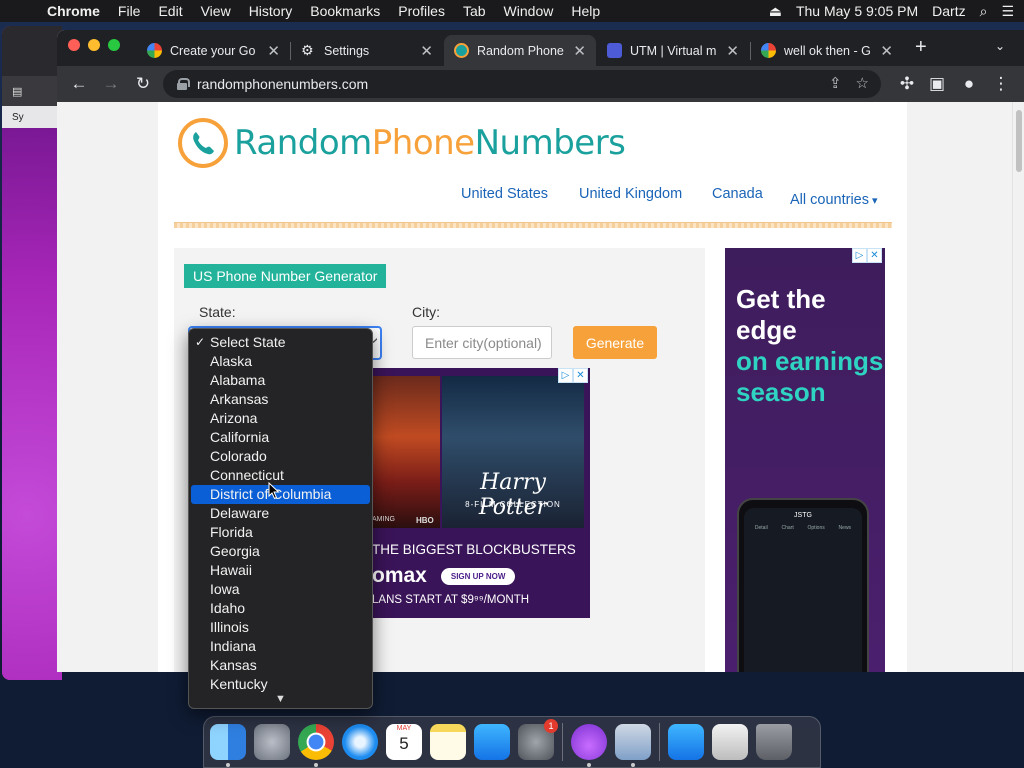 The image size is (1024, 768). I want to click on running-indicator, so click(633, 765).